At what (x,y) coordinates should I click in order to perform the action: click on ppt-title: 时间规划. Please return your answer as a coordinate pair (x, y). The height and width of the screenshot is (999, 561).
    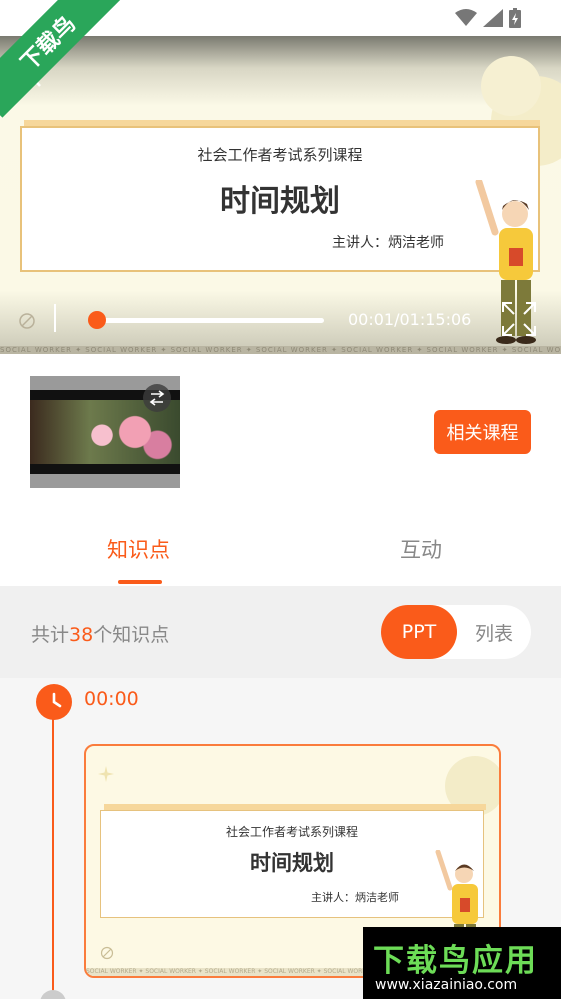
    Looking at the image, I should click on (292, 863).